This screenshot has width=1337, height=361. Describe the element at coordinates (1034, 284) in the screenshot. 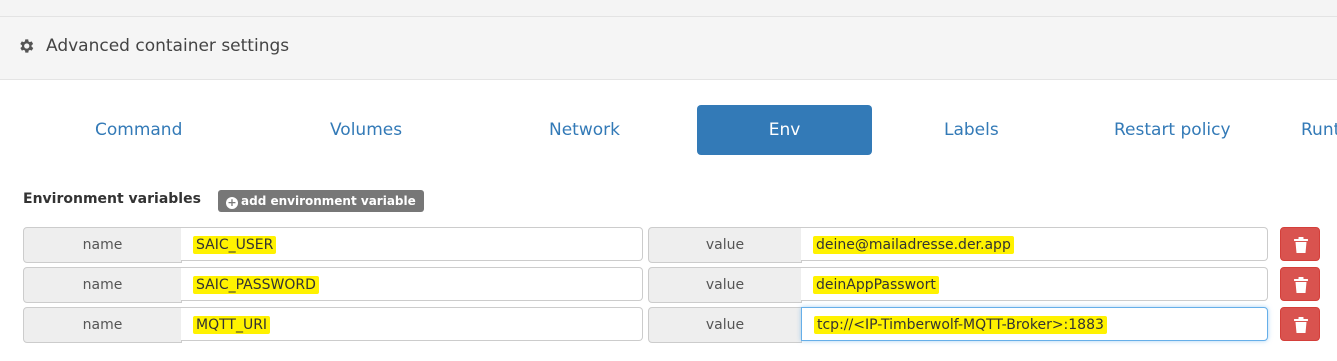

I see `env-value-input: deinAppPasswort` at that location.